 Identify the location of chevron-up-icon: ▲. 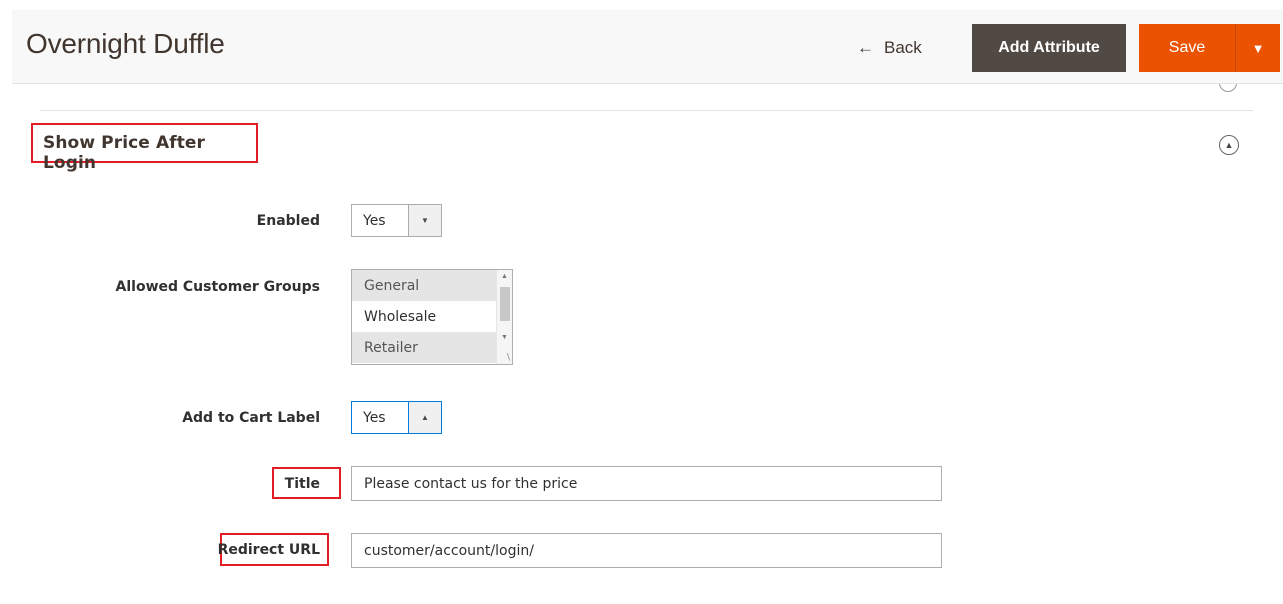
(1229, 145).